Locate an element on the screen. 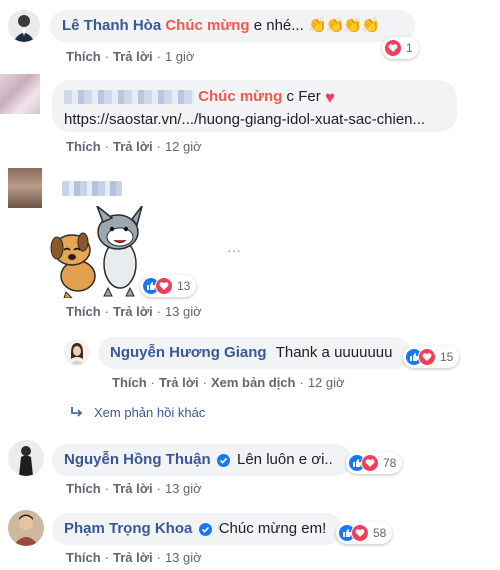 This screenshot has width=500, height=570. reaction-count: 15 is located at coordinates (447, 357).